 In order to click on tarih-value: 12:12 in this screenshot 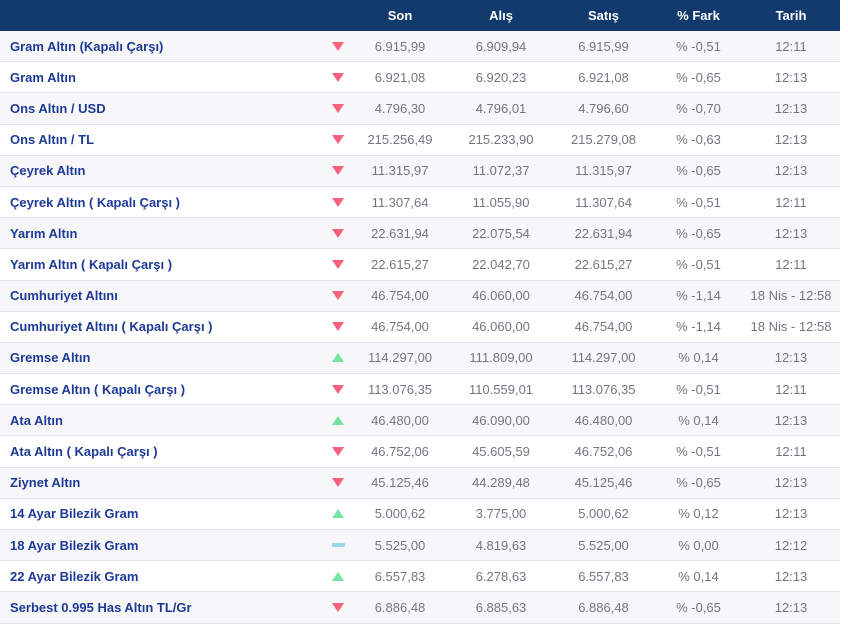, I will do `click(791, 545)`.